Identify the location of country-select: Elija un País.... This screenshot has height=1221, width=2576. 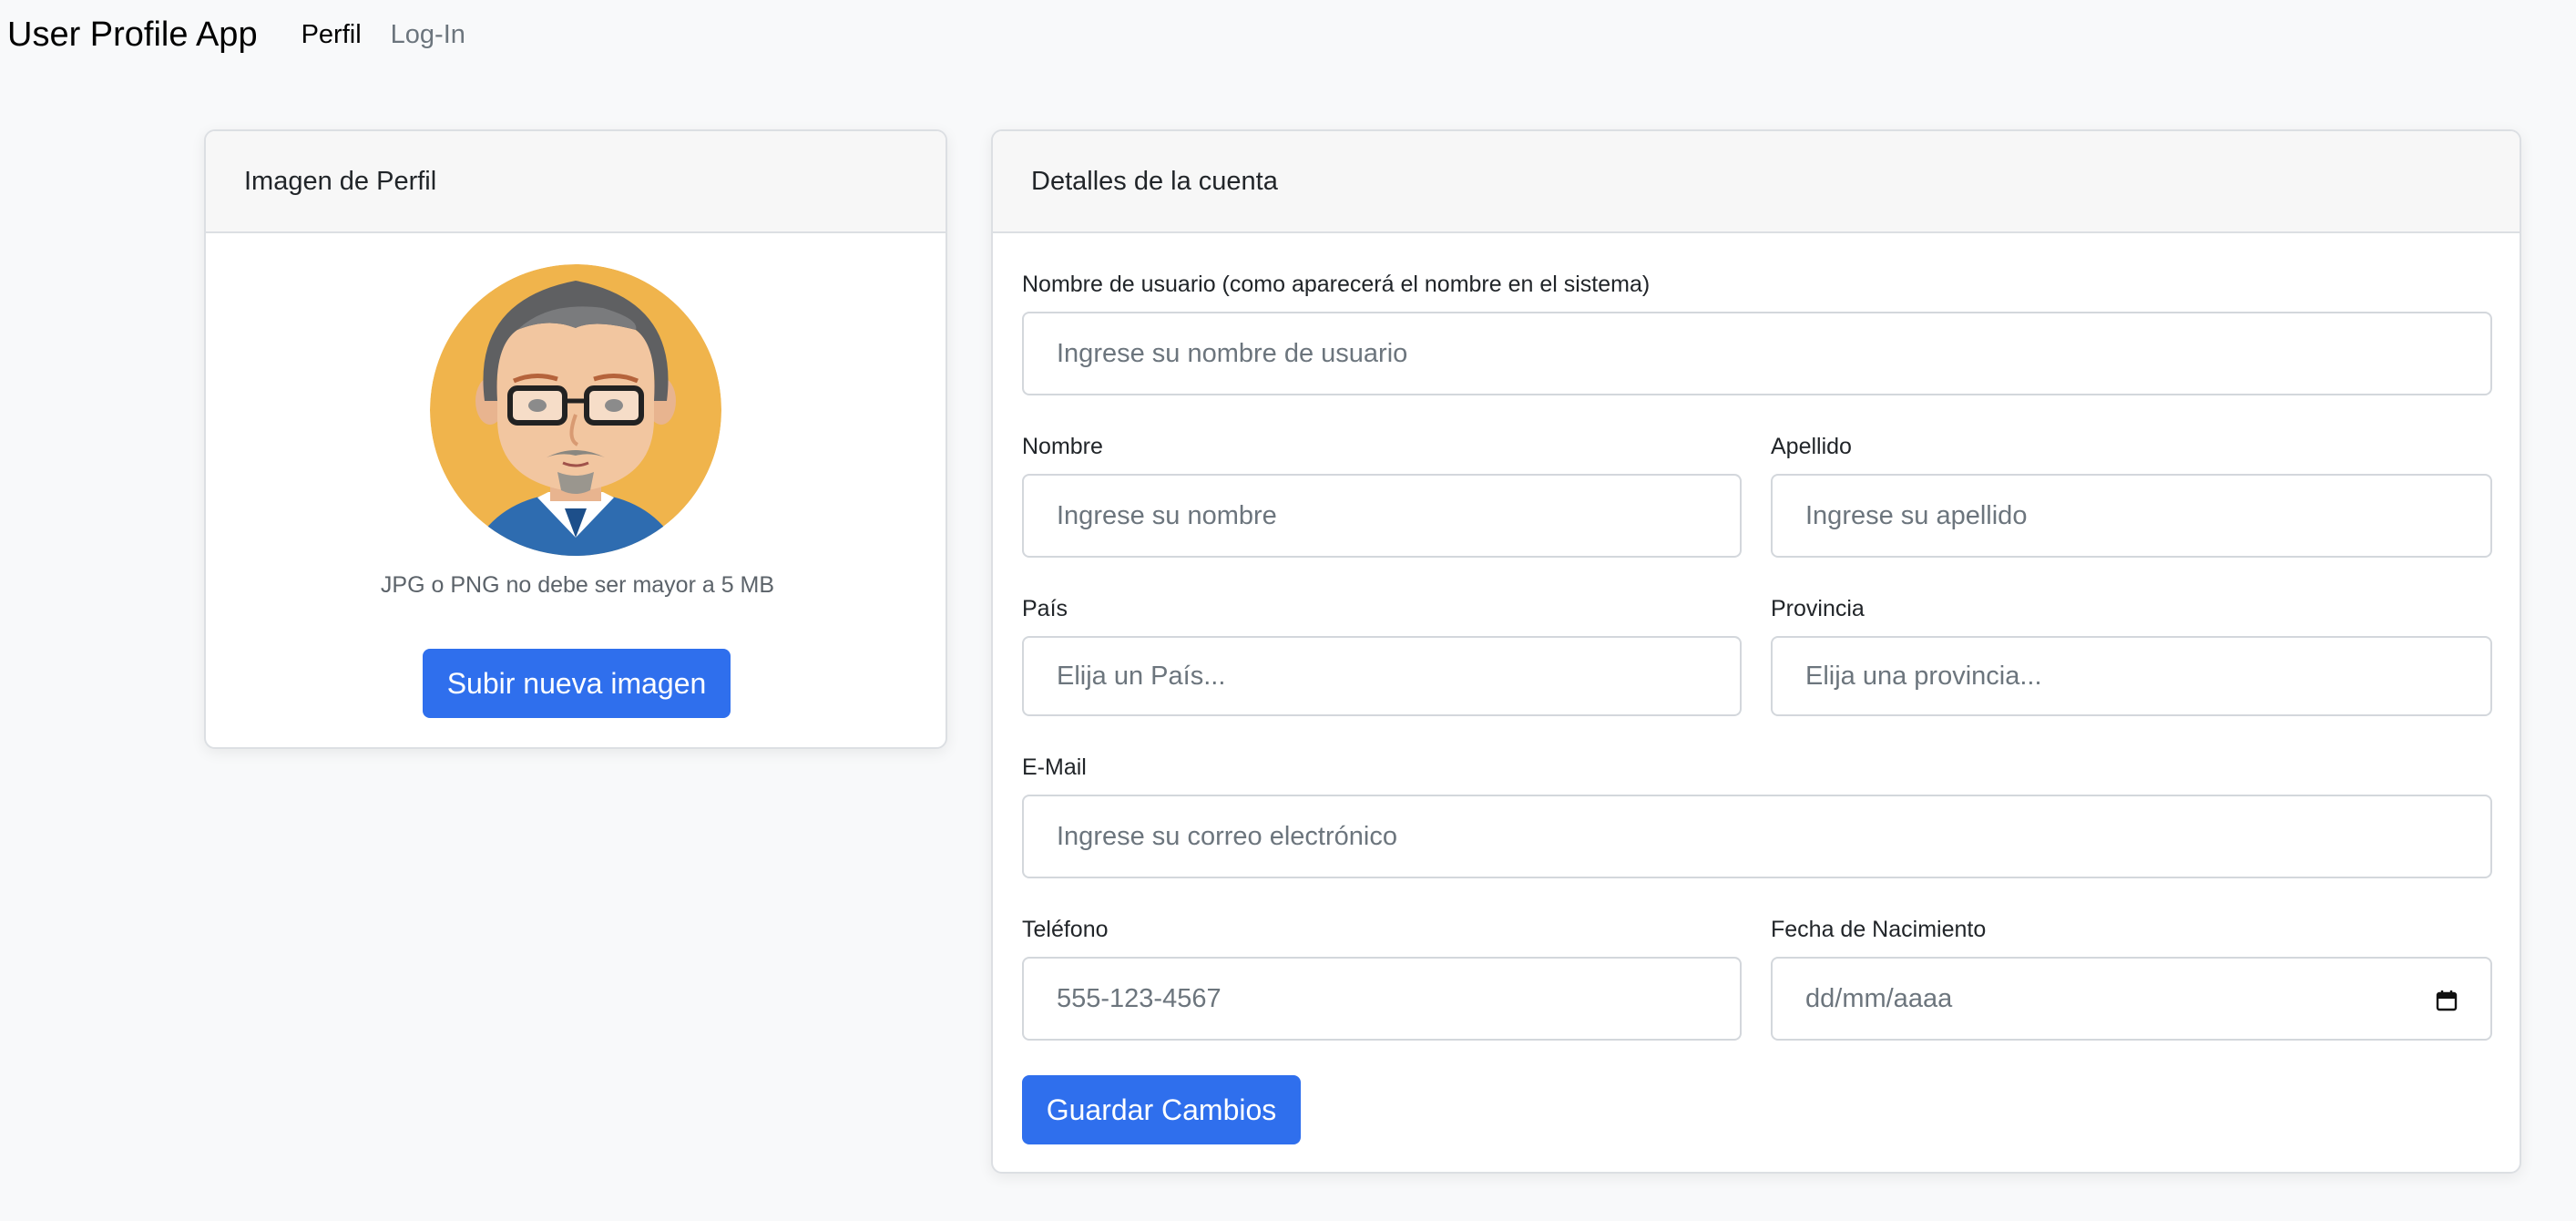
(1382, 676).